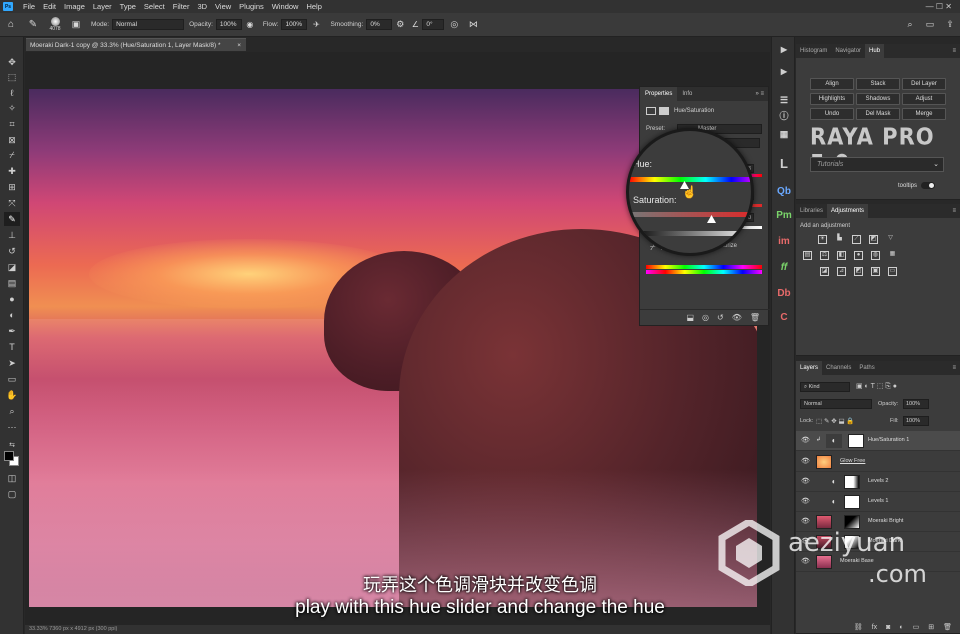 The image size is (960, 634). What do you see at coordinates (473, 24) in the screenshot?
I see `symmetry-icon: ⋈` at bounding box center [473, 24].